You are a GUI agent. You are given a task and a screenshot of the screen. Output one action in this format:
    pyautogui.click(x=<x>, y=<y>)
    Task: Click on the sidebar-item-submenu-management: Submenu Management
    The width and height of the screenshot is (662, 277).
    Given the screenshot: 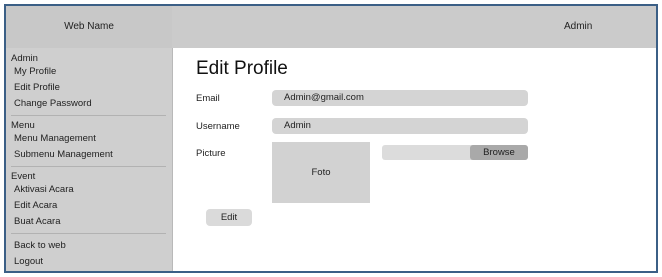 What is the action you would take?
    pyautogui.click(x=88, y=155)
    